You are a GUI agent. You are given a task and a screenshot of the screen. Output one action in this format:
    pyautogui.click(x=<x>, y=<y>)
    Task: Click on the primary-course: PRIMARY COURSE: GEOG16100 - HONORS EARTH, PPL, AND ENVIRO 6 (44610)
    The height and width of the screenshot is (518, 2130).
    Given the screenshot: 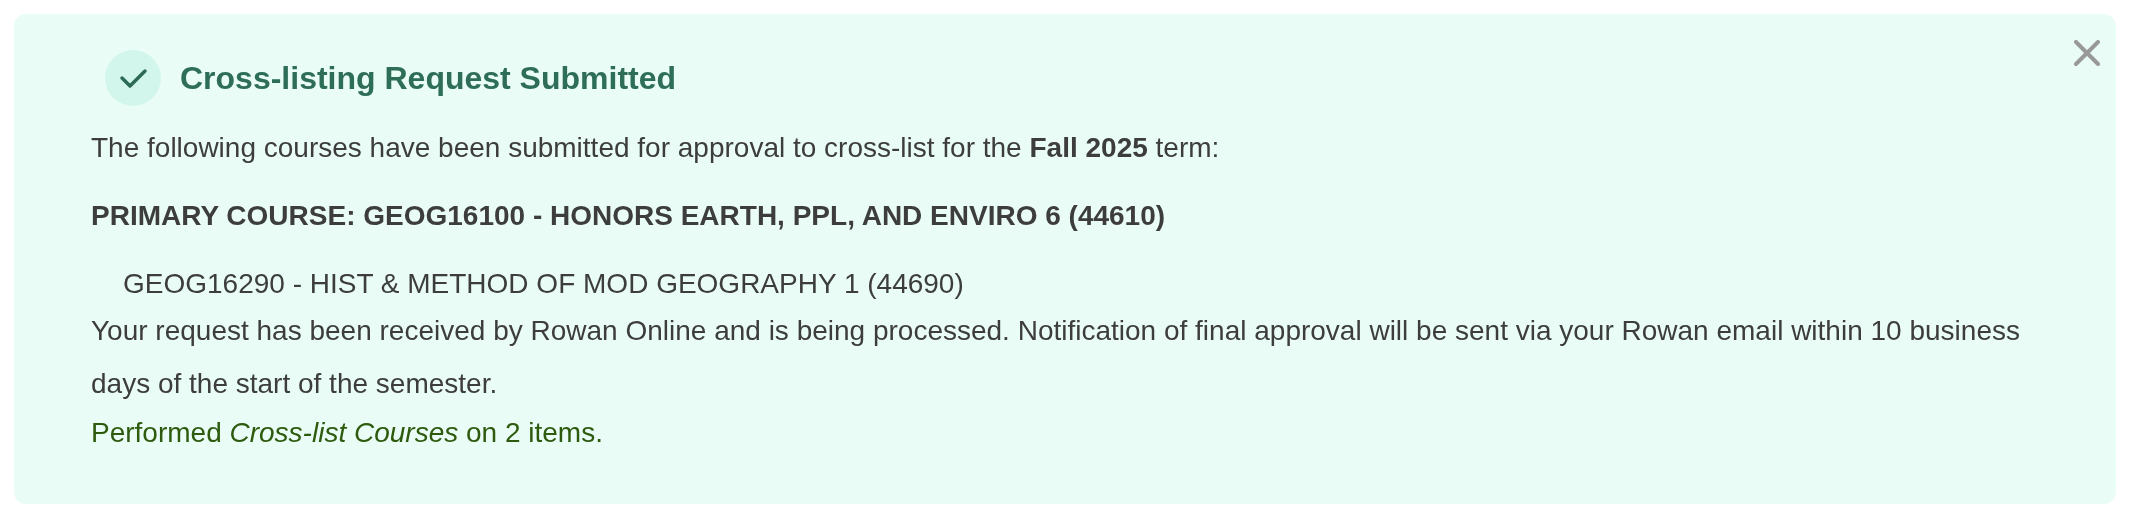 What is the action you would take?
    pyautogui.click(x=629, y=216)
    